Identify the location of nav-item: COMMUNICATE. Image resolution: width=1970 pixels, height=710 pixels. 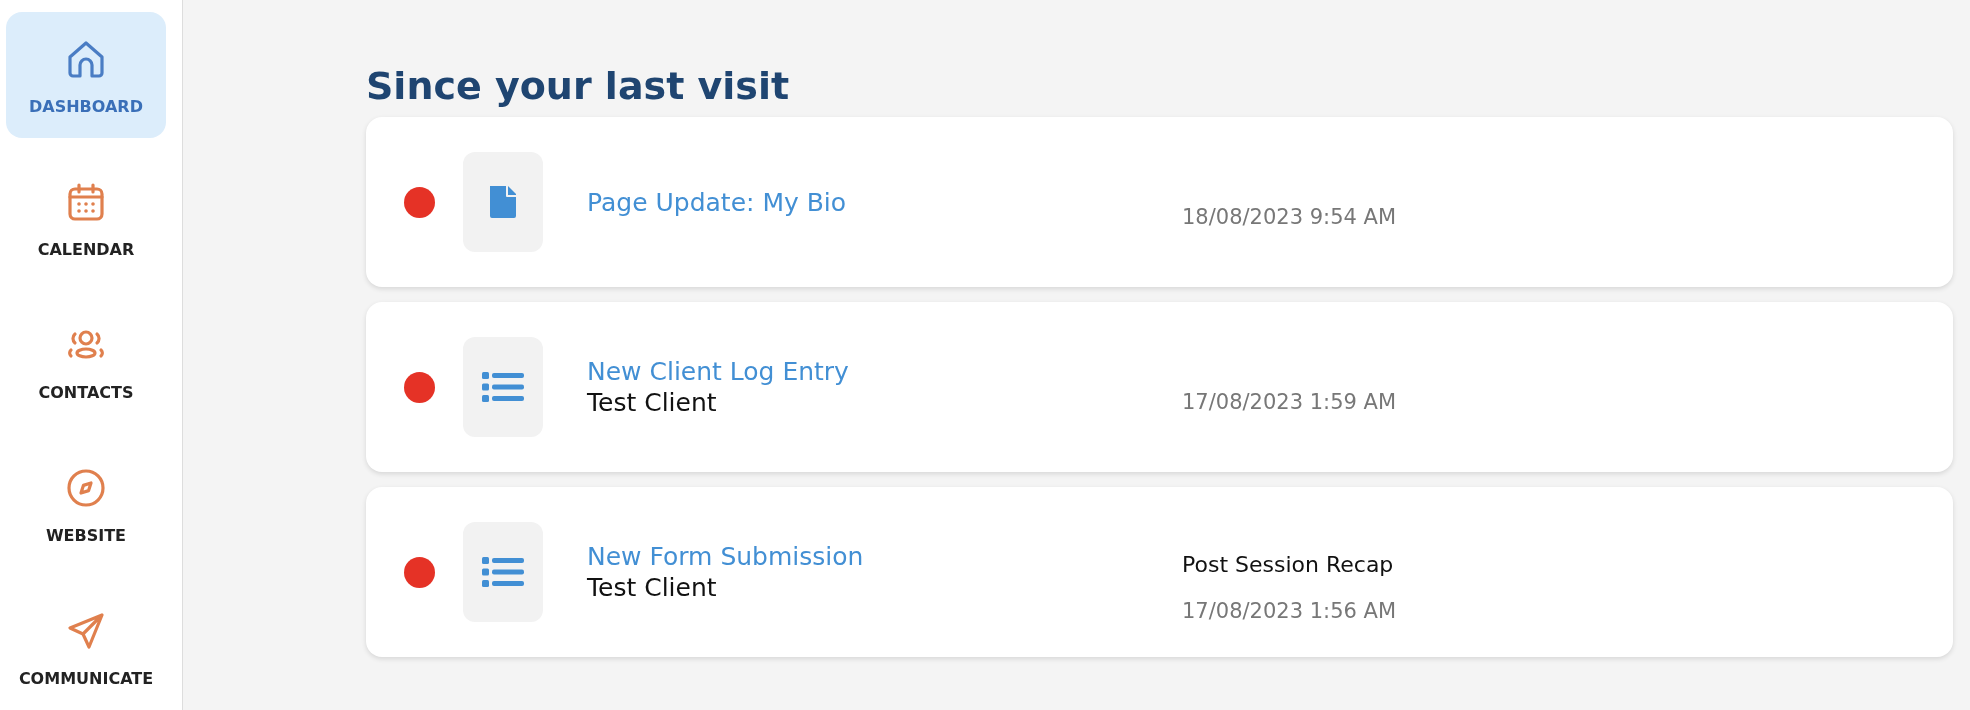
(86, 647).